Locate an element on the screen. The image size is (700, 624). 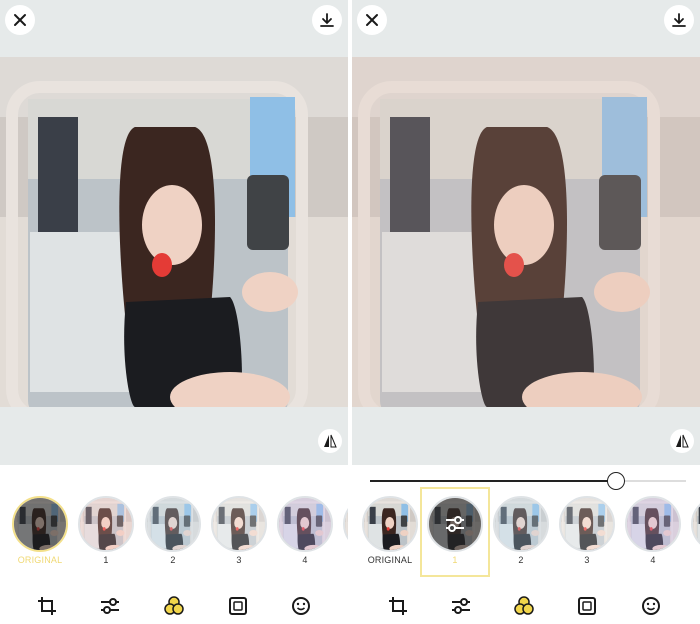
slider-thumb is located at coordinates (616, 481).